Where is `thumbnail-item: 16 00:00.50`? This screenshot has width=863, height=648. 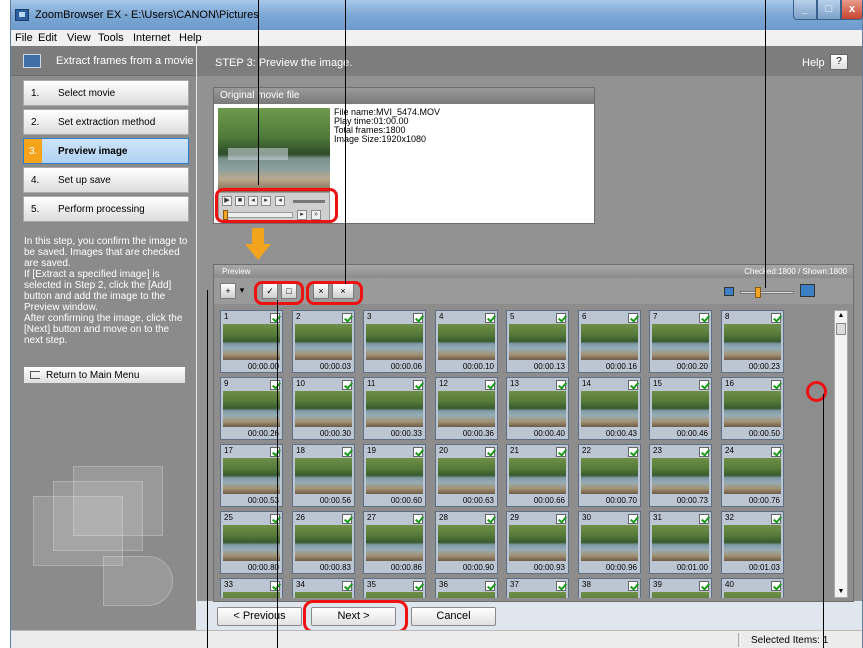 thumbnail-item: 16 00:00.50 is located at coordinates (752, 408).